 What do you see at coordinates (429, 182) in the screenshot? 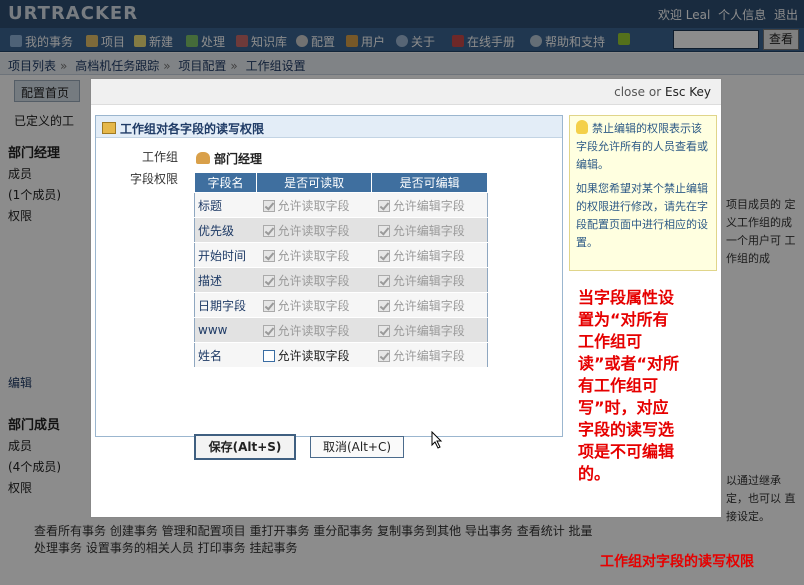
I see `col-editable: 是否可编辑` at bounding box center [429, 182].